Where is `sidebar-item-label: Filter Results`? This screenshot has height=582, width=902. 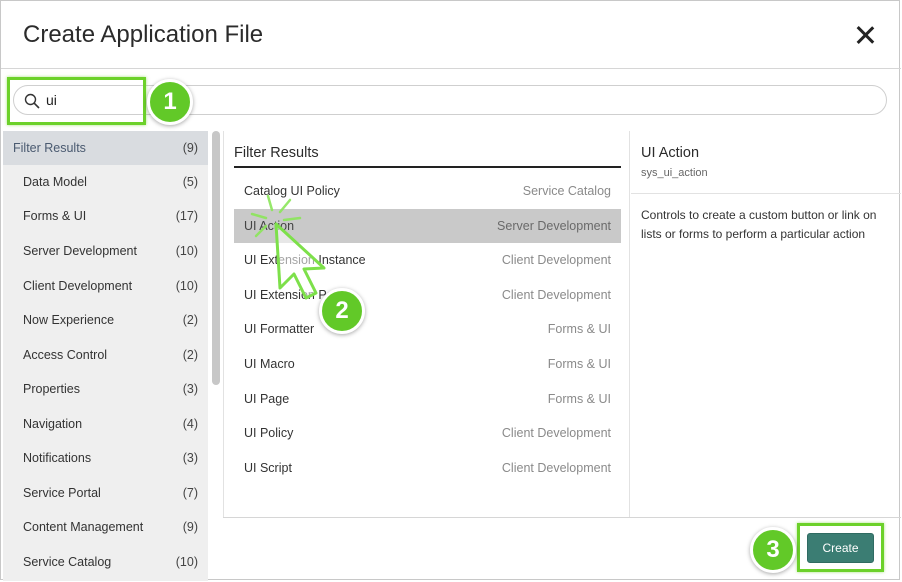
sidebar-item-label: Filter Results is located at coordinates (49, 148).